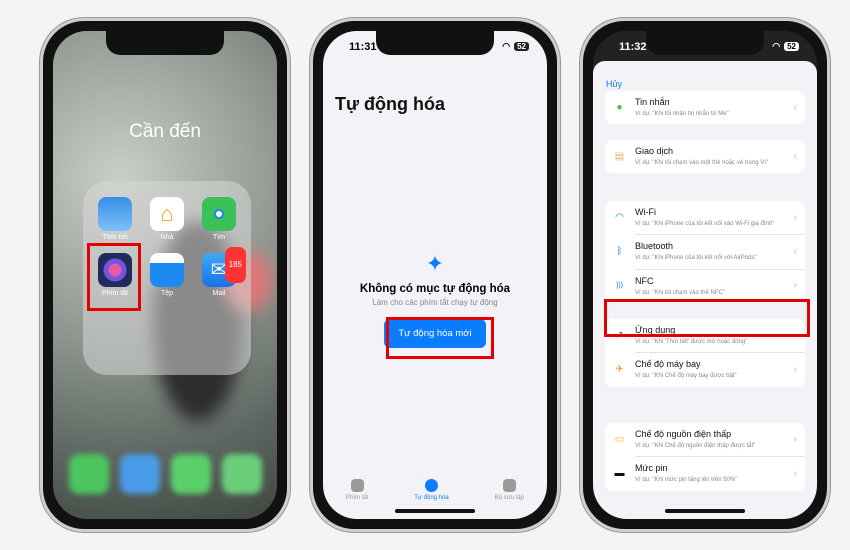 This screenshot has height=550, width=850. Describe the element at coordinates (654, 246) in the screenshot. I see `trigger-title: Bluetooth` at that location.